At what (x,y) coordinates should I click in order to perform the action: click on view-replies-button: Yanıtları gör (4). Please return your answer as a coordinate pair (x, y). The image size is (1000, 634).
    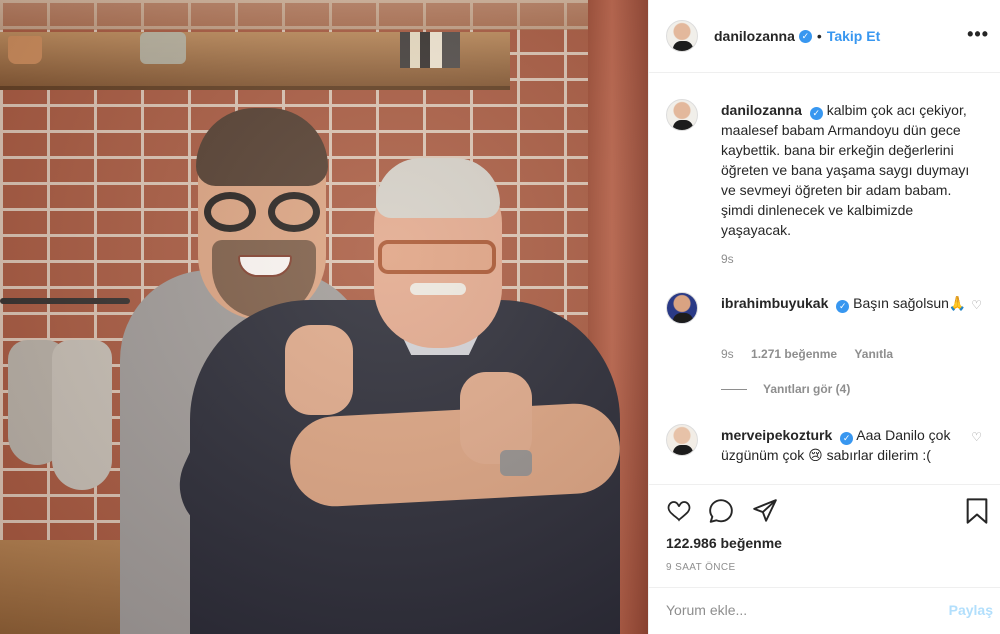
    Looking at the image, I should click on (785, 389).